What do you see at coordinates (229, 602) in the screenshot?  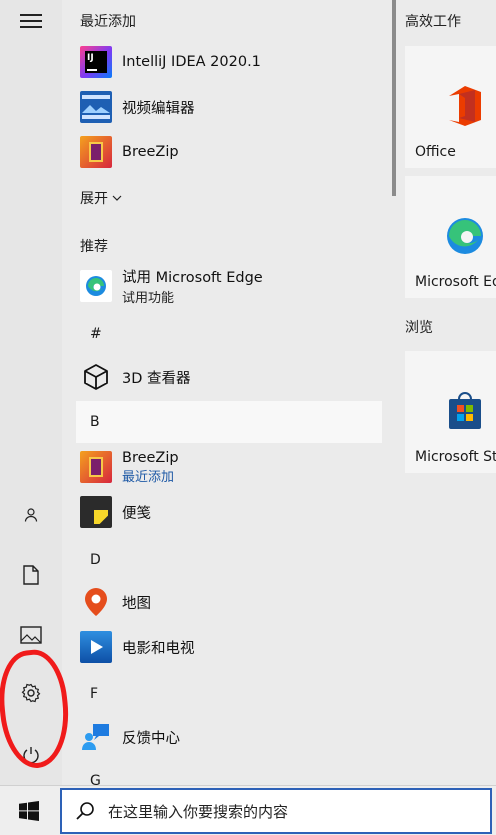 I see `app-maps: 地图` at bounding box center [229, 602].